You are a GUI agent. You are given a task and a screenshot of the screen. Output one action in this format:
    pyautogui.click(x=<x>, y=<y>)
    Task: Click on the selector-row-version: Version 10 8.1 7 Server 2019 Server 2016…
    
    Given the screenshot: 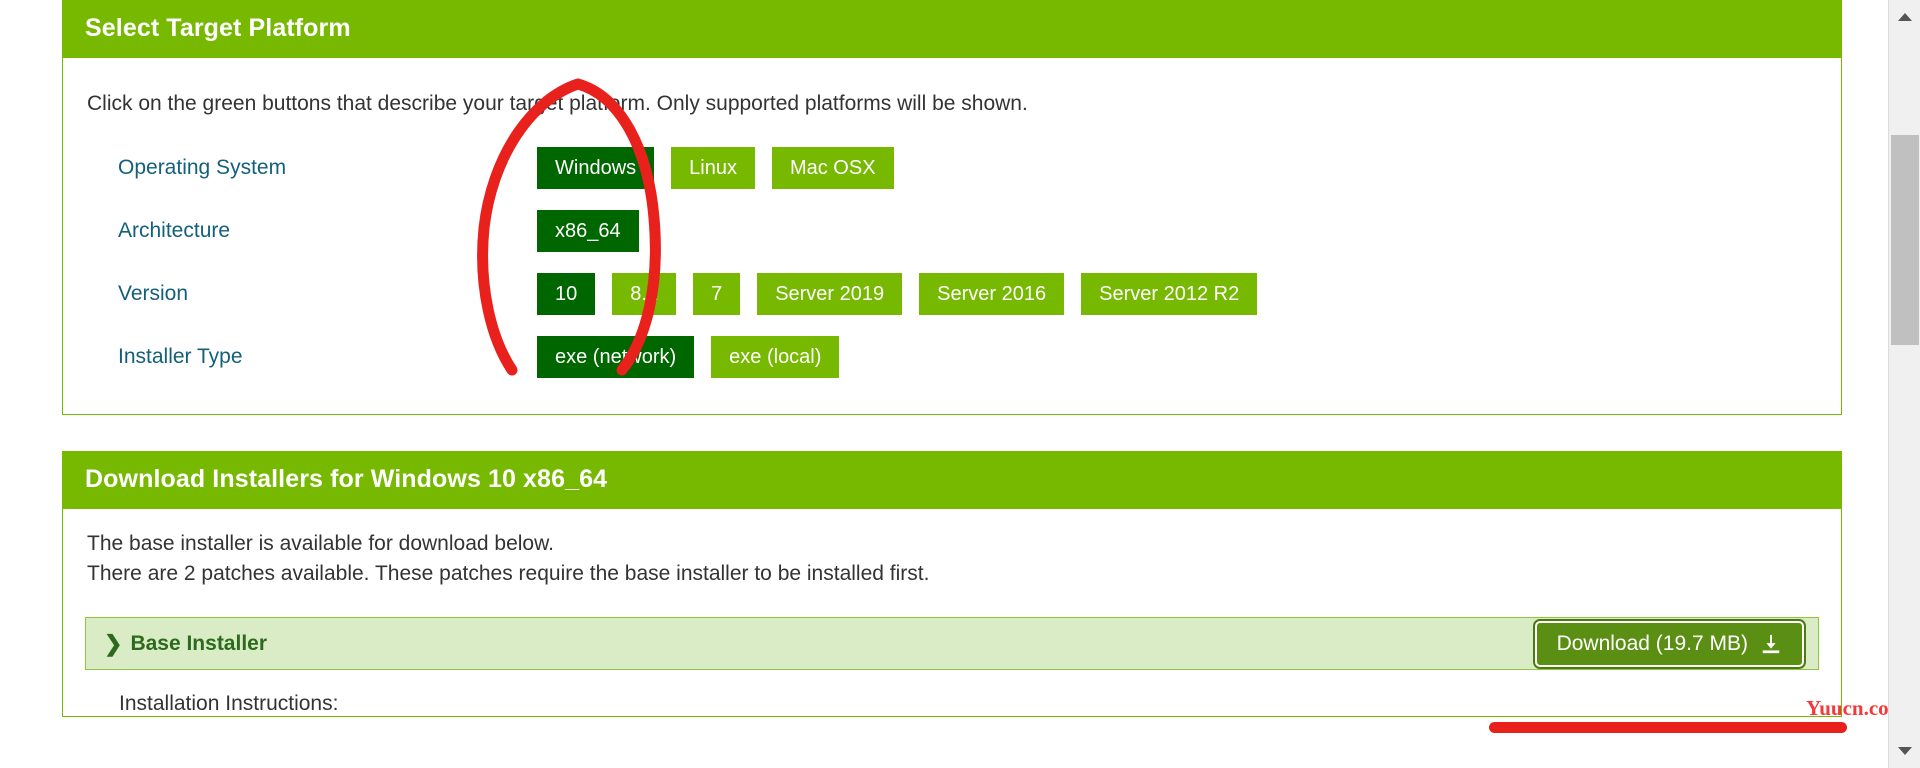 What is the action you would take?
    pyautogui.click(x=952, y=293)
    